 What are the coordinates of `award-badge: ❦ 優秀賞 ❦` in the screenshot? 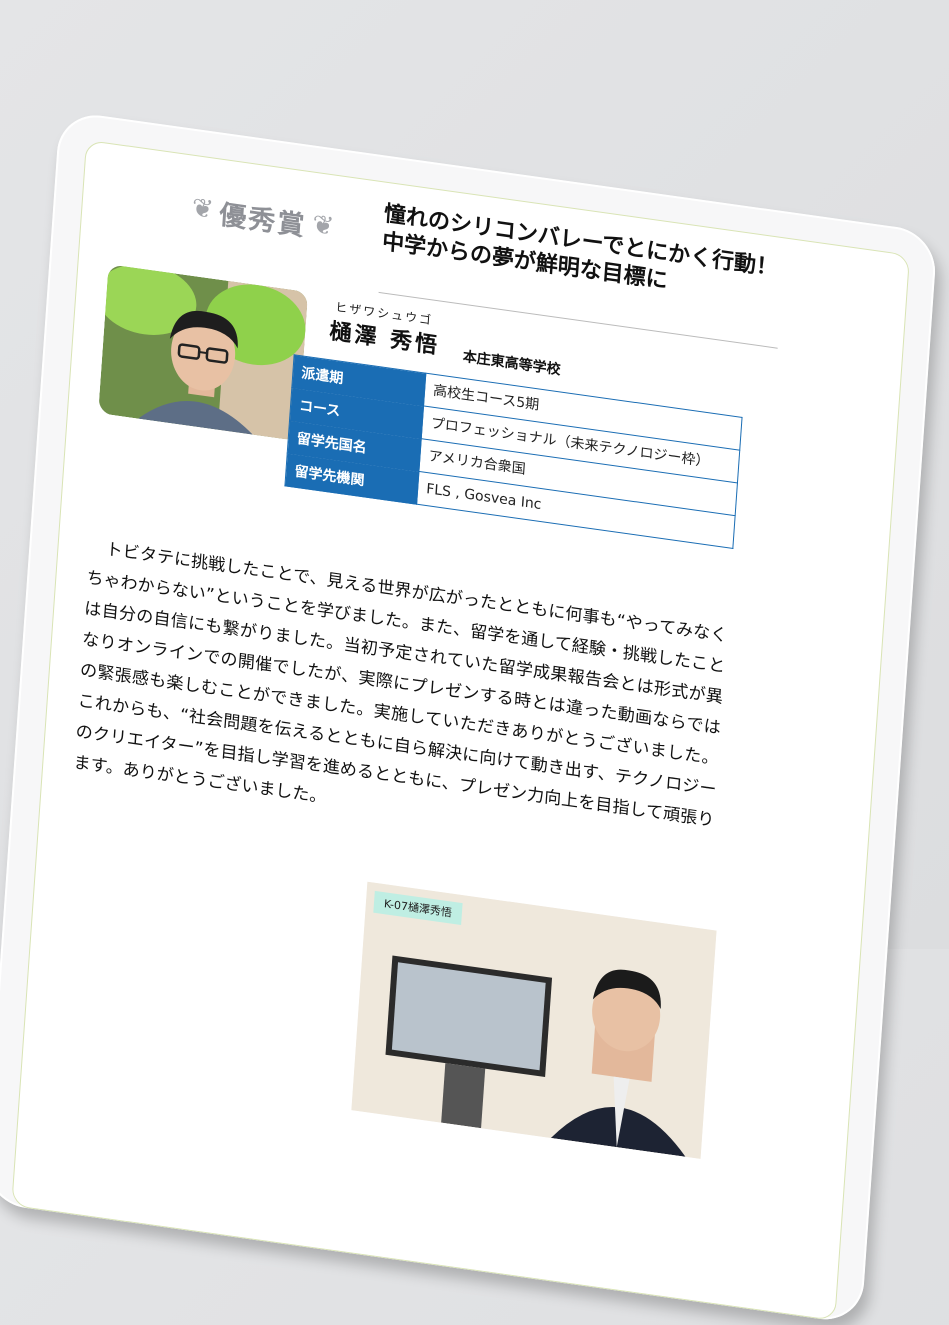 It's located at (263, 217).